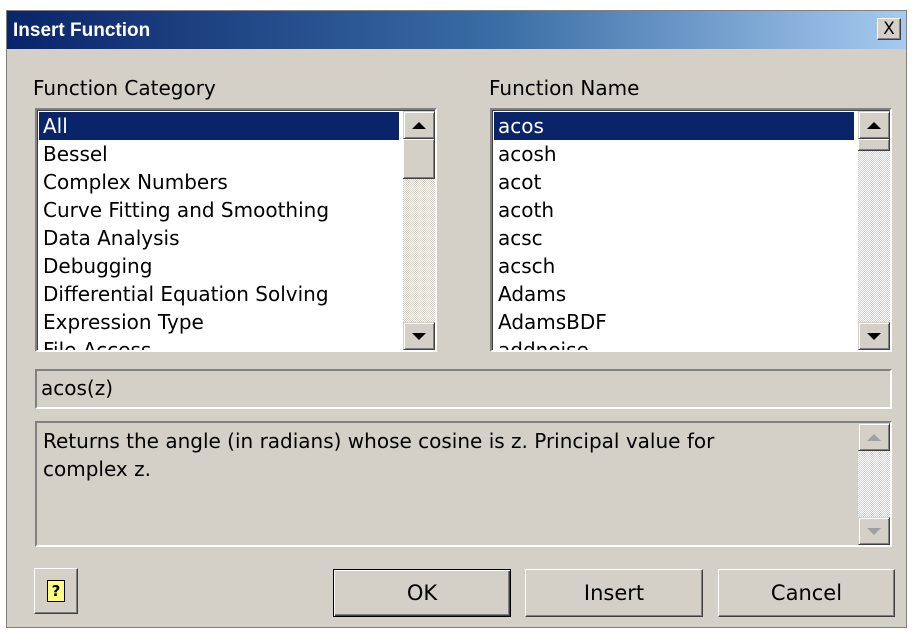 This screenshot has height=633, width=913. I want to click on category-list-item: Differential Equation Solving, so click(219, 294).